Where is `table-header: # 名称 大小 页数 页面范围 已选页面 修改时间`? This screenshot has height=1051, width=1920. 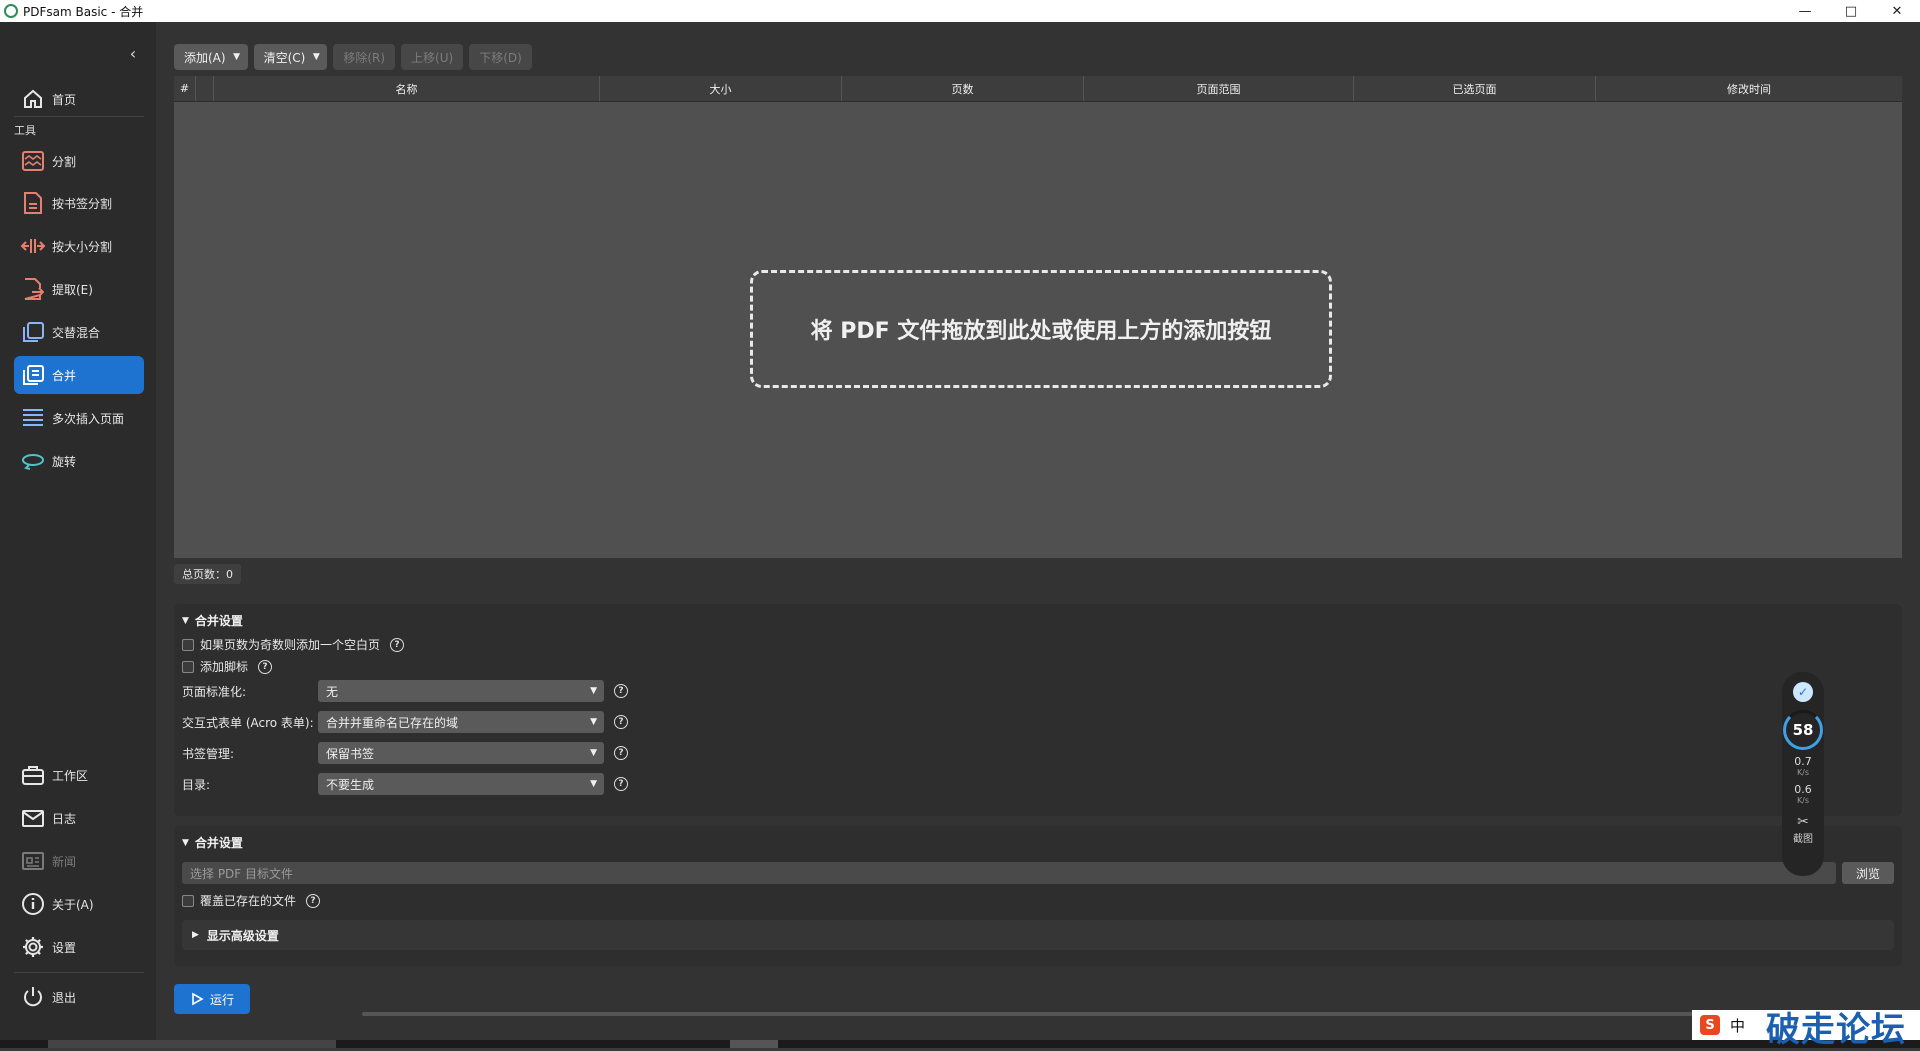 table-header: # 名称 大小 页数 页面范围 已选页面 修改时间 is located at coordinates (1038, 89).